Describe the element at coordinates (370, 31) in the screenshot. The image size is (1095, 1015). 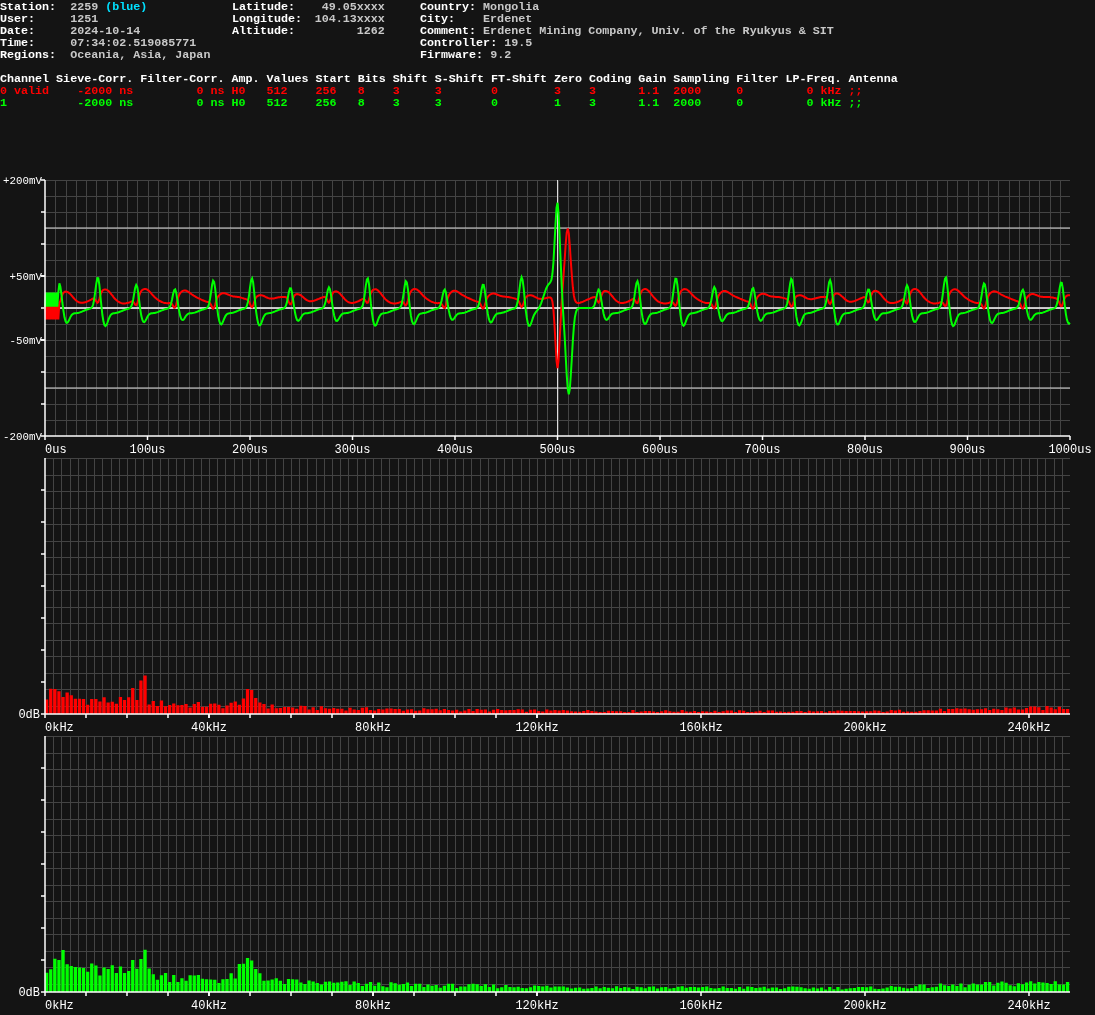
I see `field-value: 1262` at that location.